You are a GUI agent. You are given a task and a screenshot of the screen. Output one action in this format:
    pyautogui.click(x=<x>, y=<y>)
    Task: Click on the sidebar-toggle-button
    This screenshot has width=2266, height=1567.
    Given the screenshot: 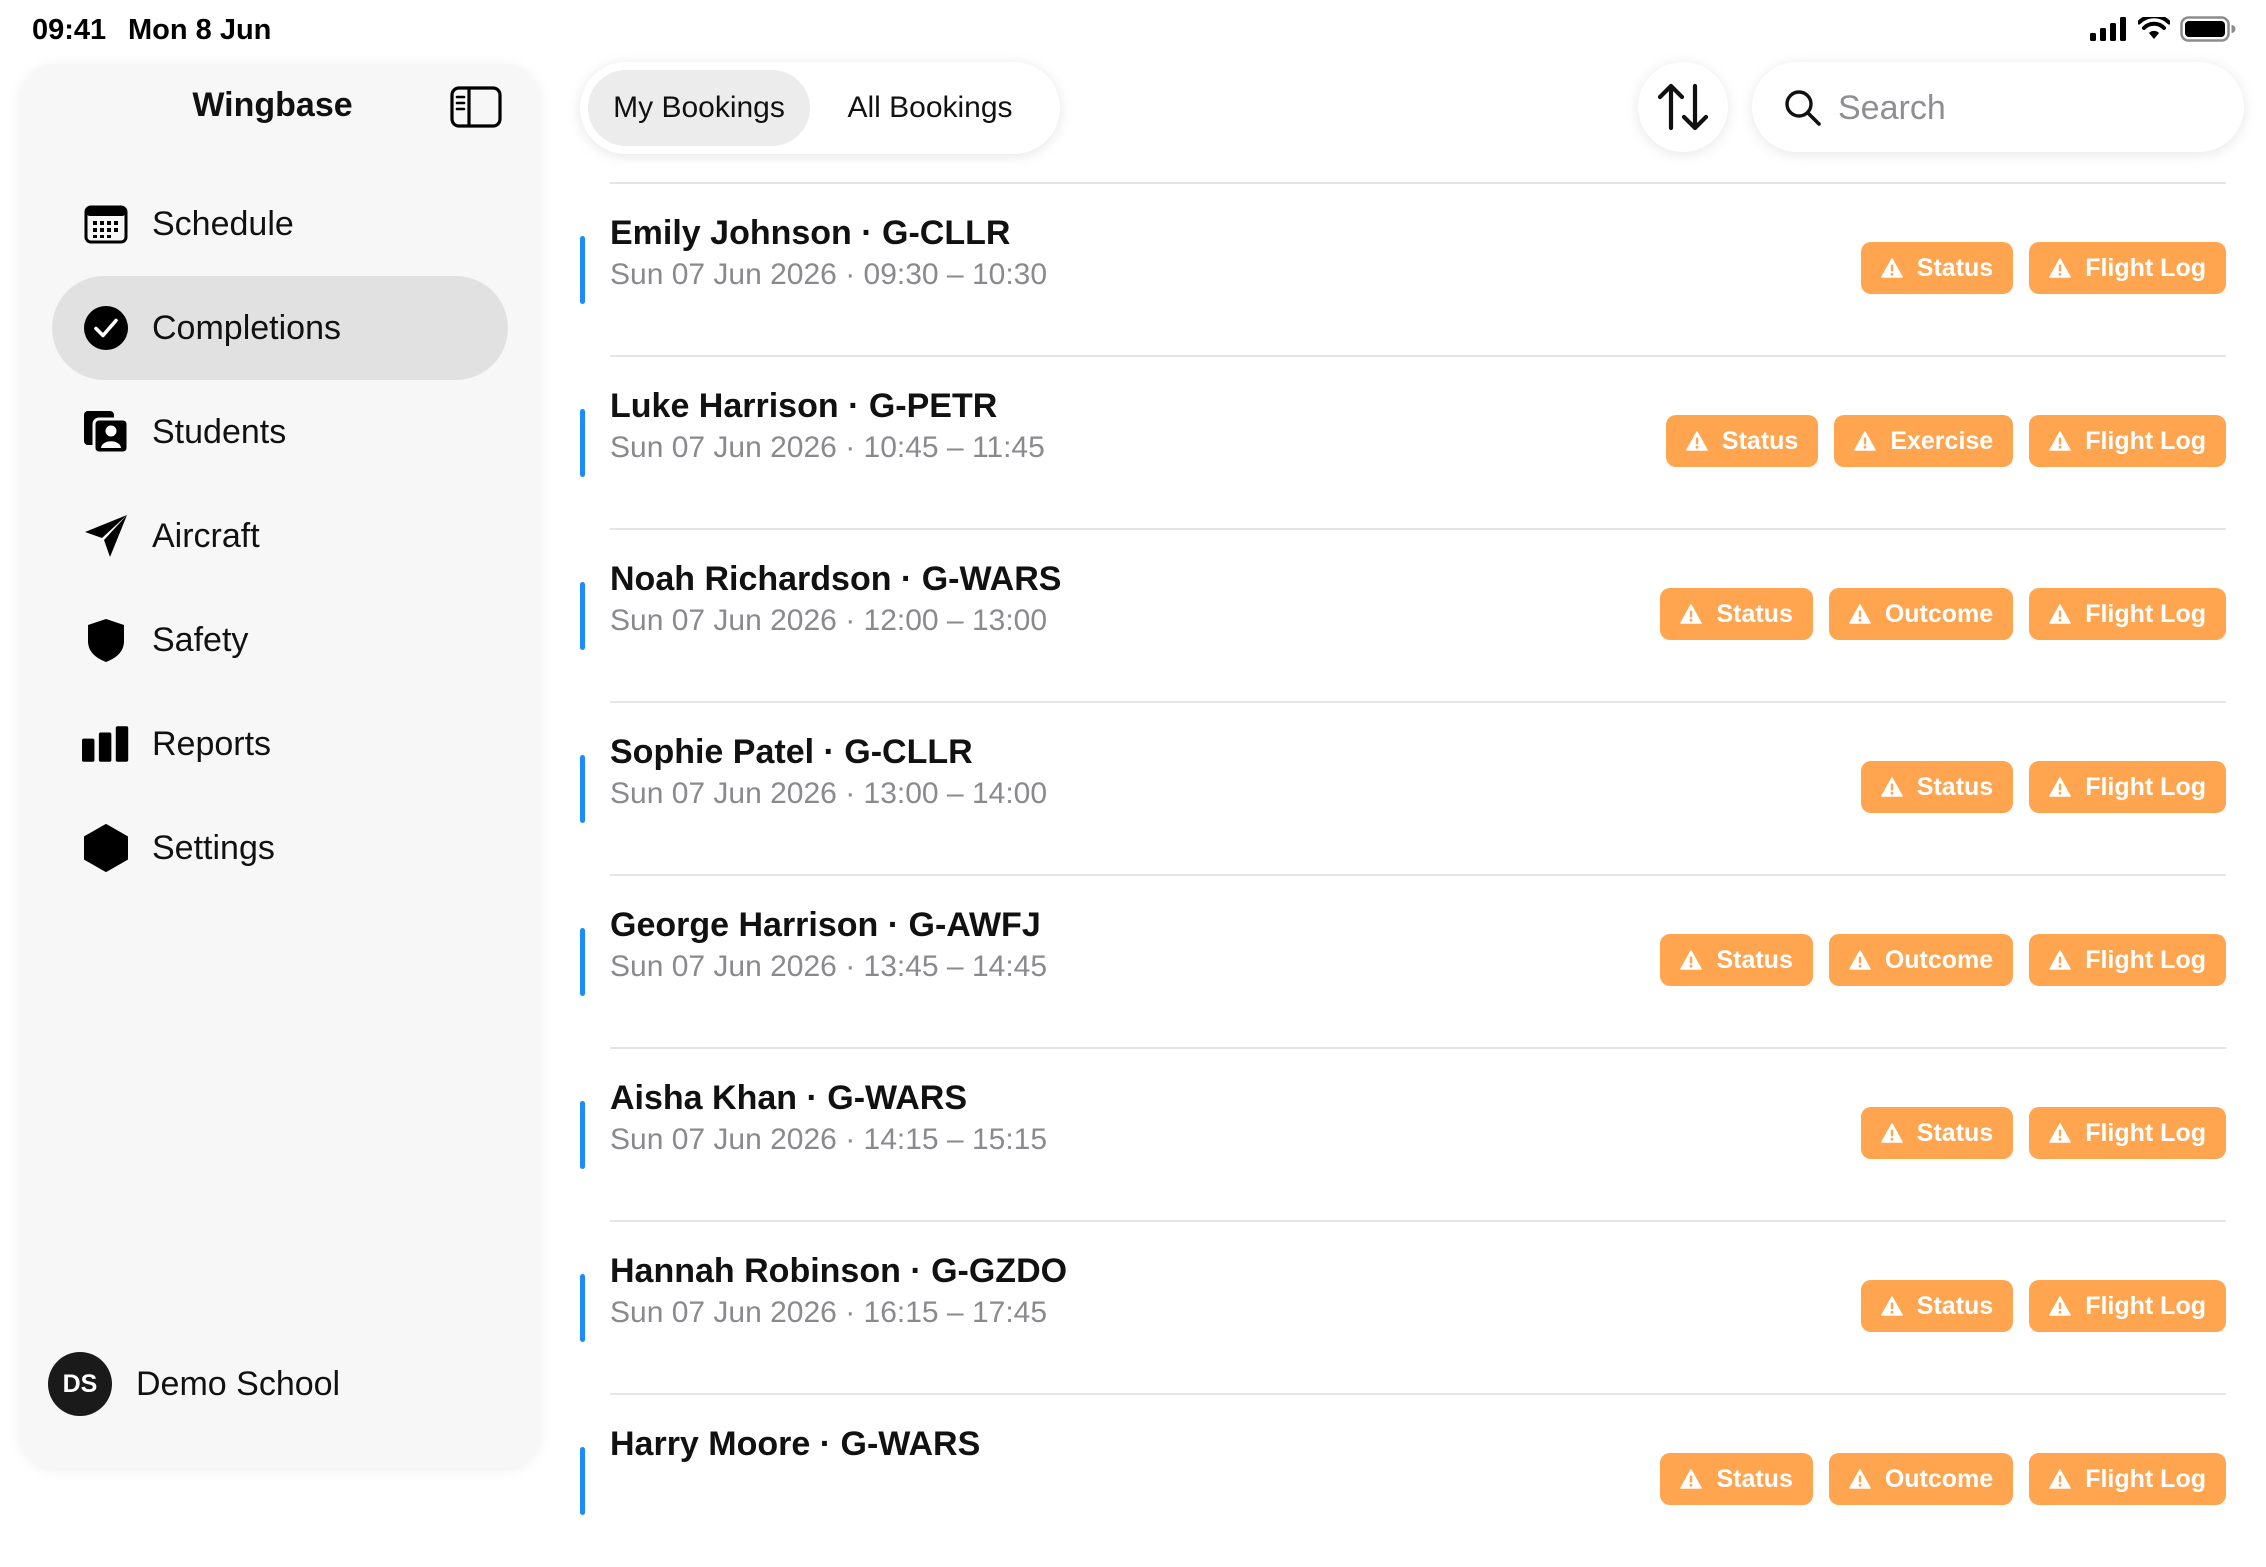 What is the action you would take?
    pyautogui.click(x=476, y=107)
    